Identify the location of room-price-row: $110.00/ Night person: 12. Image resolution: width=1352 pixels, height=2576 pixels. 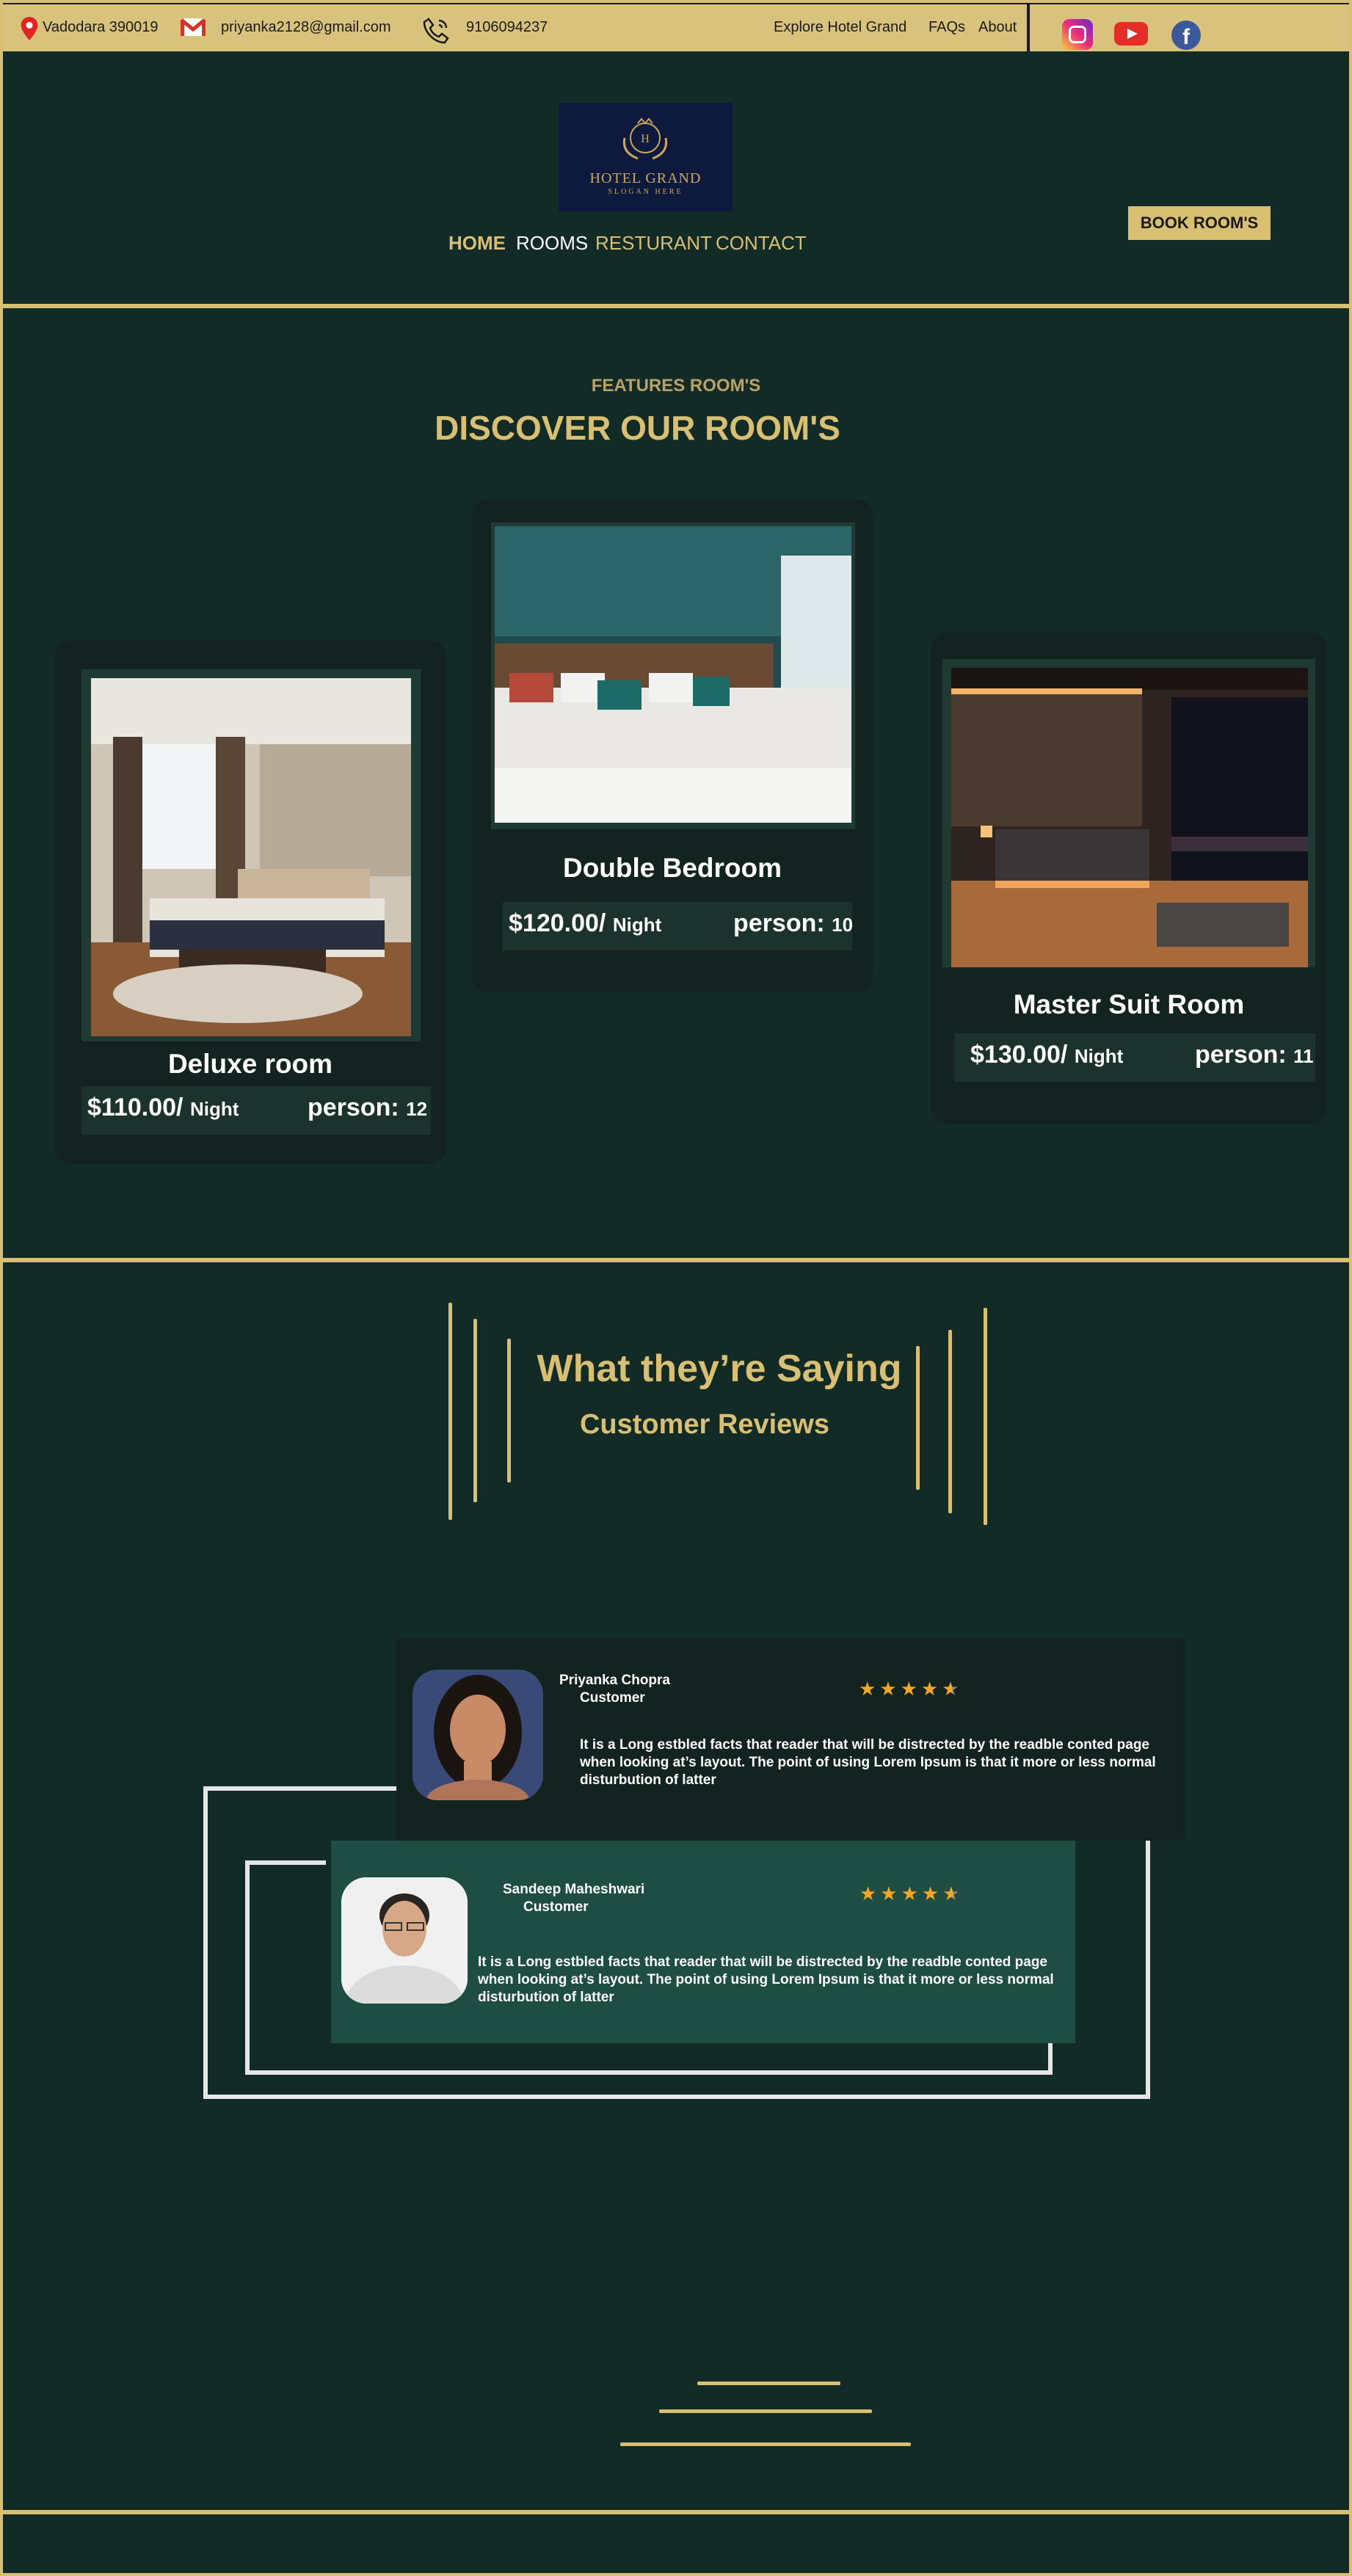
(256, 1110).